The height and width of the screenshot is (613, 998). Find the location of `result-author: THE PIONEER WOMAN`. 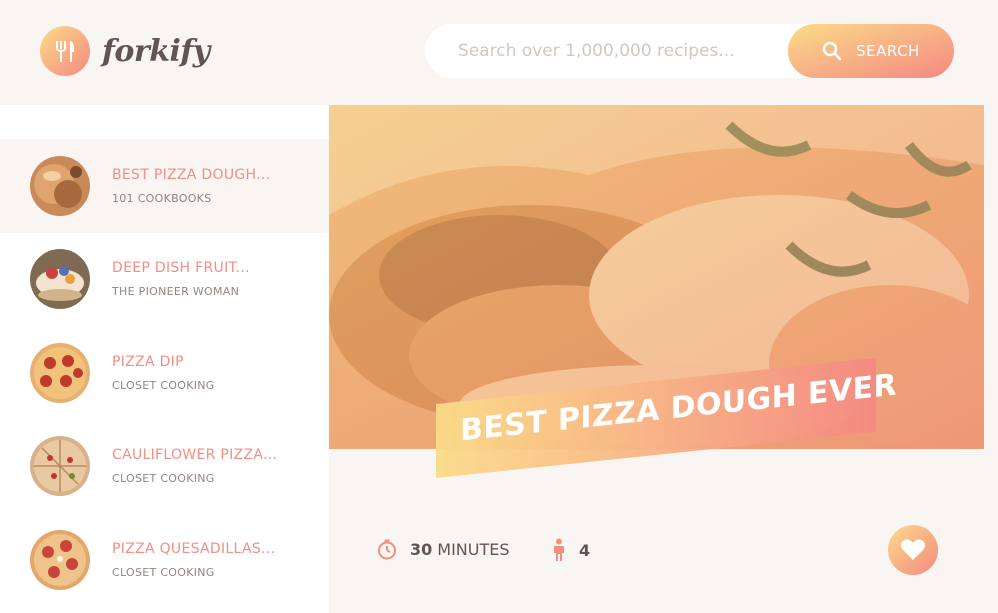

result-author: THE PIONEER WOMAN is located at coordinates (176, 292).